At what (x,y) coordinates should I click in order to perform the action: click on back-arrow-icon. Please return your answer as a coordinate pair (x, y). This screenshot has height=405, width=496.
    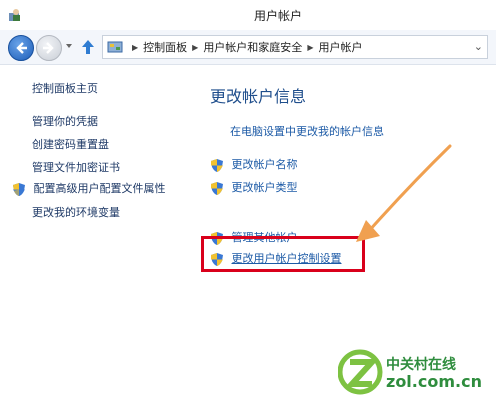
    Looking at the image, I should click on (21, 48).